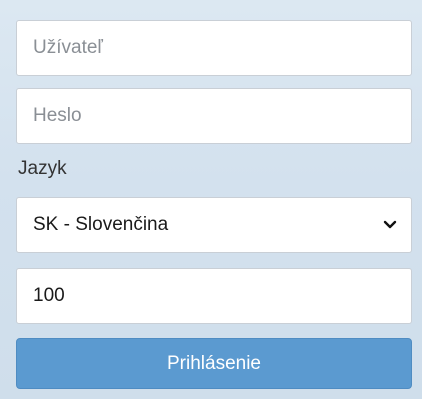 The image size is (422, 399). Describe the element at coordinates (214, 116) in the screenshot. I see `password-input: Heslo` at that location.